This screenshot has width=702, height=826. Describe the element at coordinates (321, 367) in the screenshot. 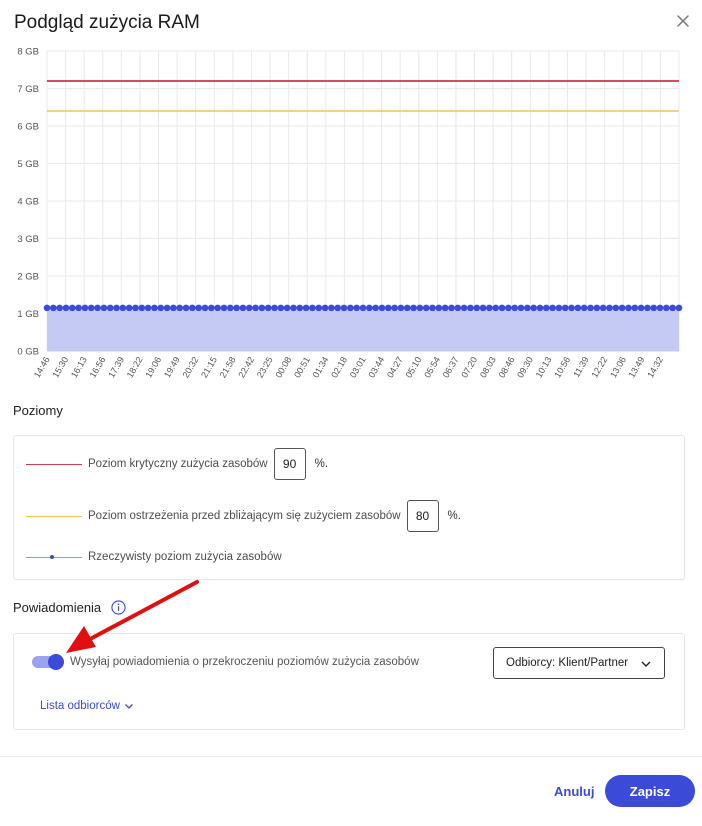

I see `x-tick-label: 01:34` at that location.